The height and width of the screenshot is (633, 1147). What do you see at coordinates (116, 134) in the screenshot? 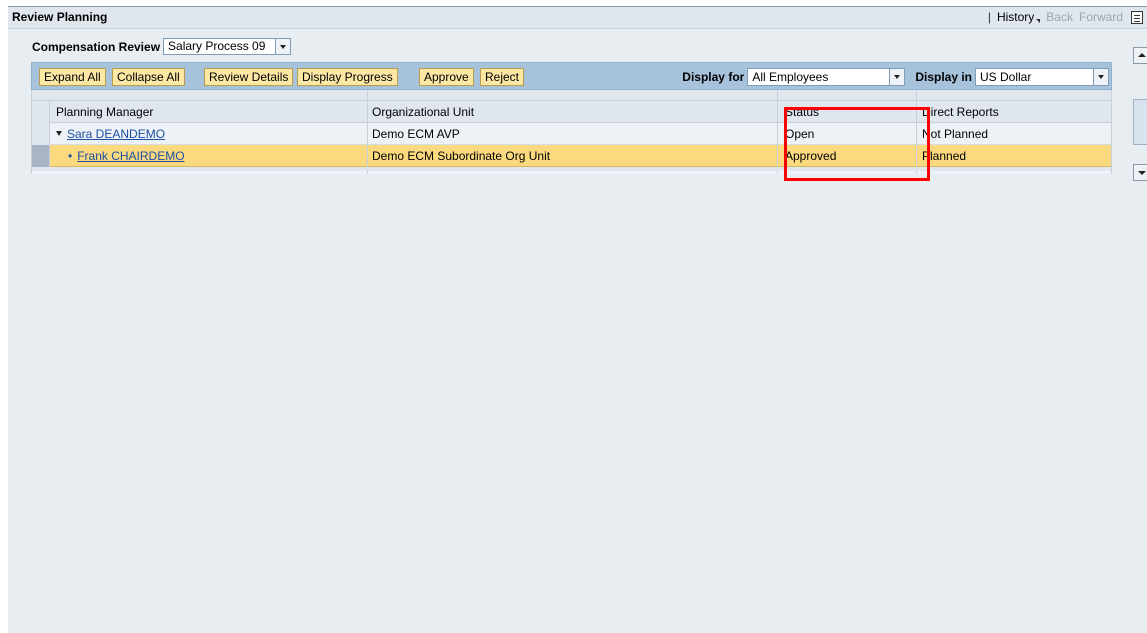
I see `manager-link: Sara DEANDEMO` at bounding box center [116, 134].